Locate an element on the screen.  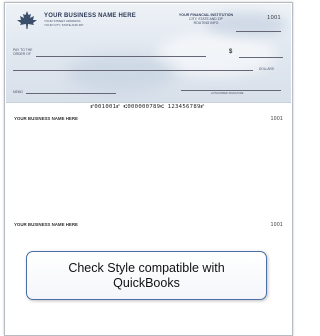
dollars-label: DOLLARS is located at coordinates (266, 69).